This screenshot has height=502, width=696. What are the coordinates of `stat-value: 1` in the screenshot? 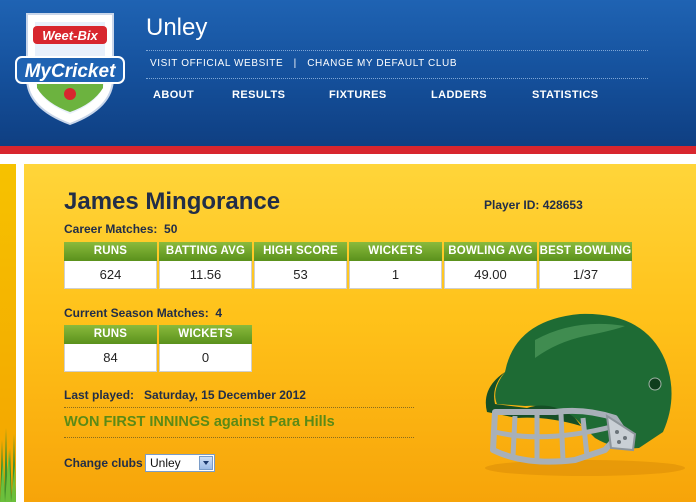 It's located at (395, 275).